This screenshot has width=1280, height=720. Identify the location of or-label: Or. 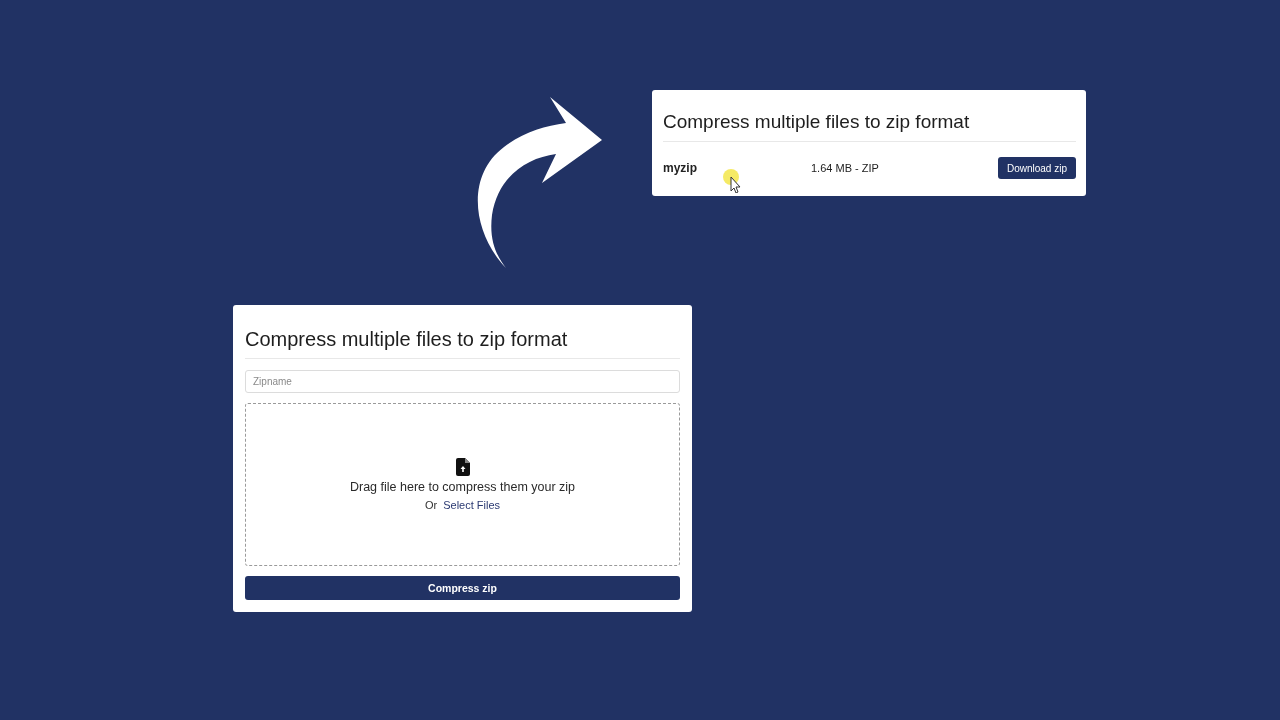
(431, 505).